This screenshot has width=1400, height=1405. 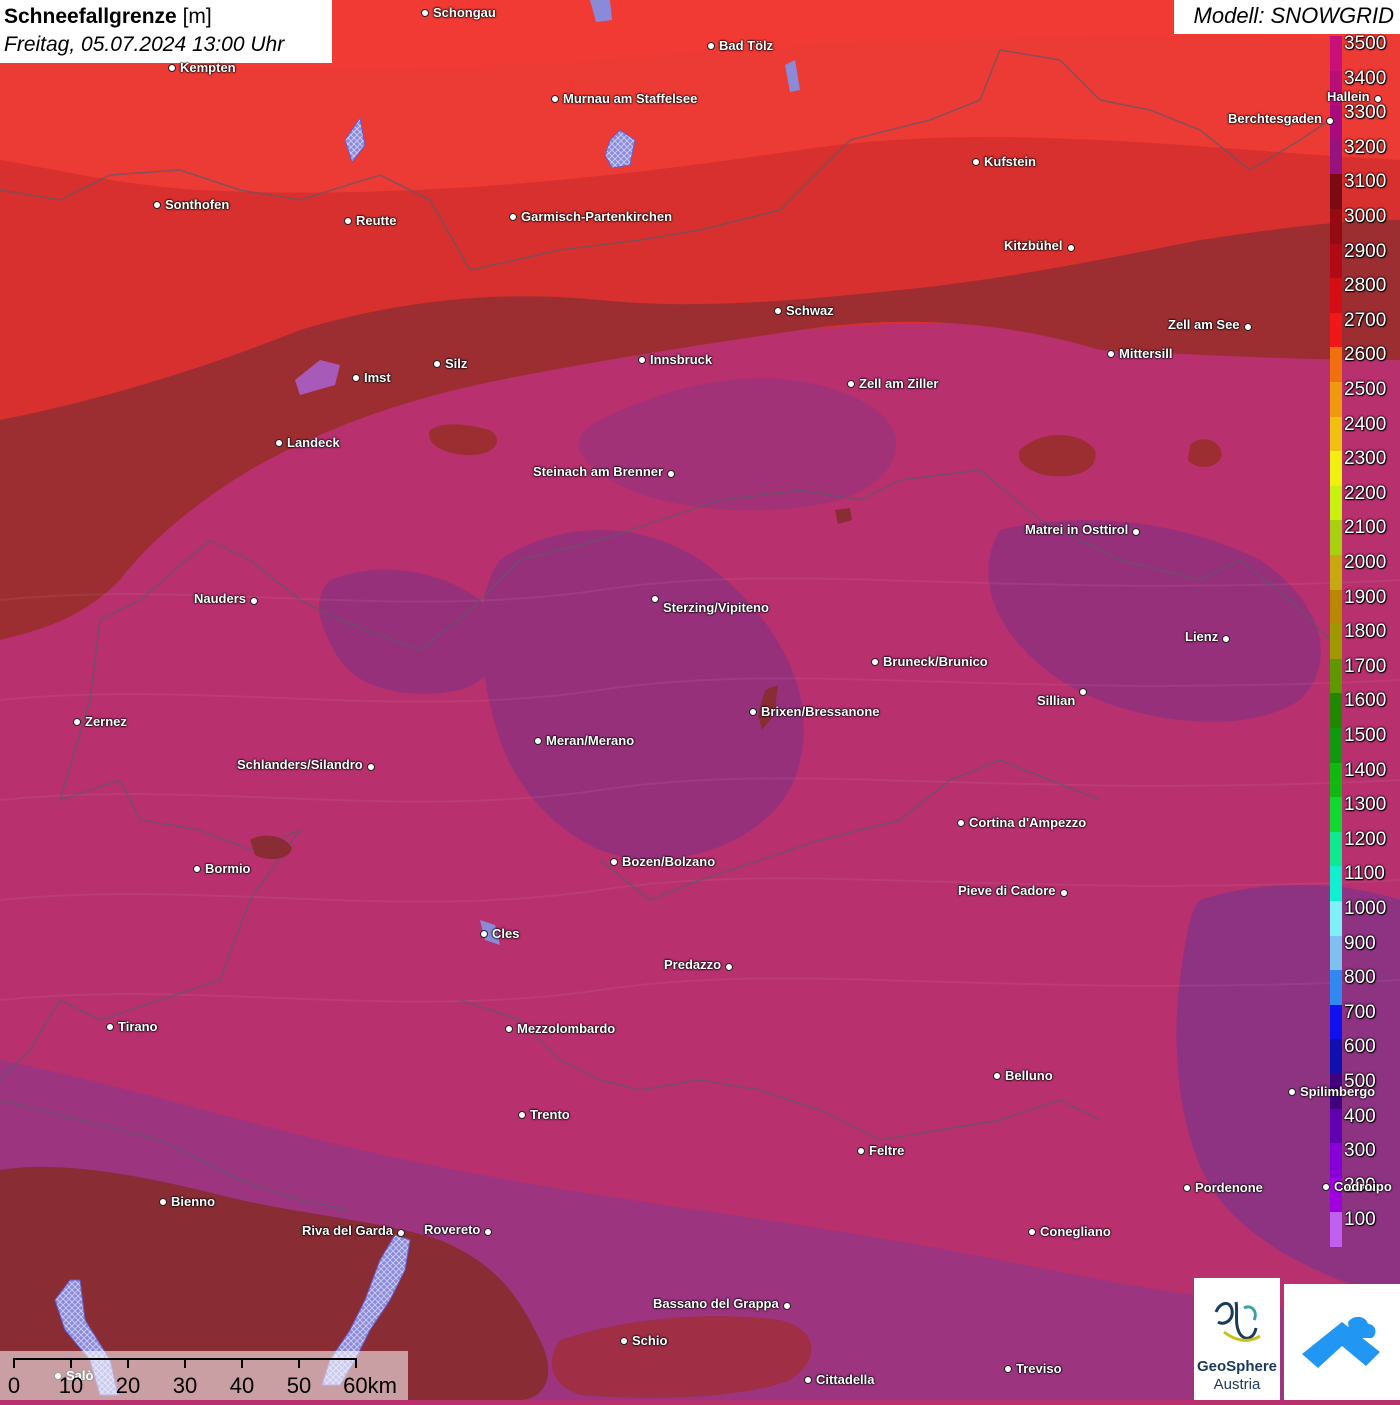 What do you see at coordinates (228, 868) in the screenshot?
I see `city-label: Bormio` at bounding box center [228, 868].